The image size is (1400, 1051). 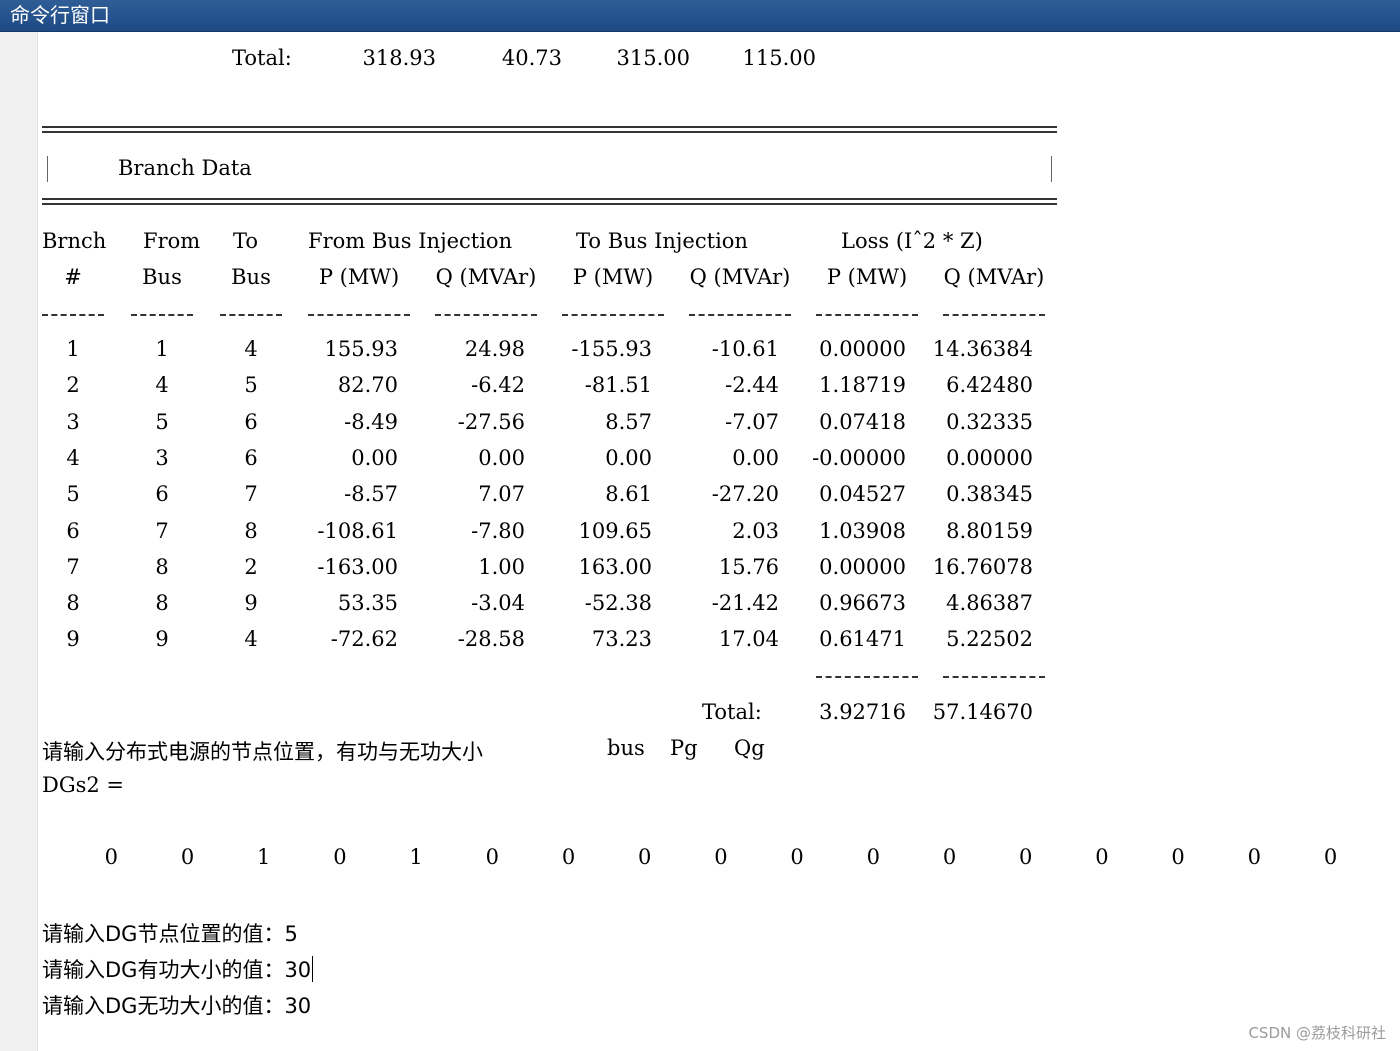 What do you see at coordinates (994, 277) in the screenshot?
I see `header-loss-q: Q (MVAr)` at bounding box center [994, 277].